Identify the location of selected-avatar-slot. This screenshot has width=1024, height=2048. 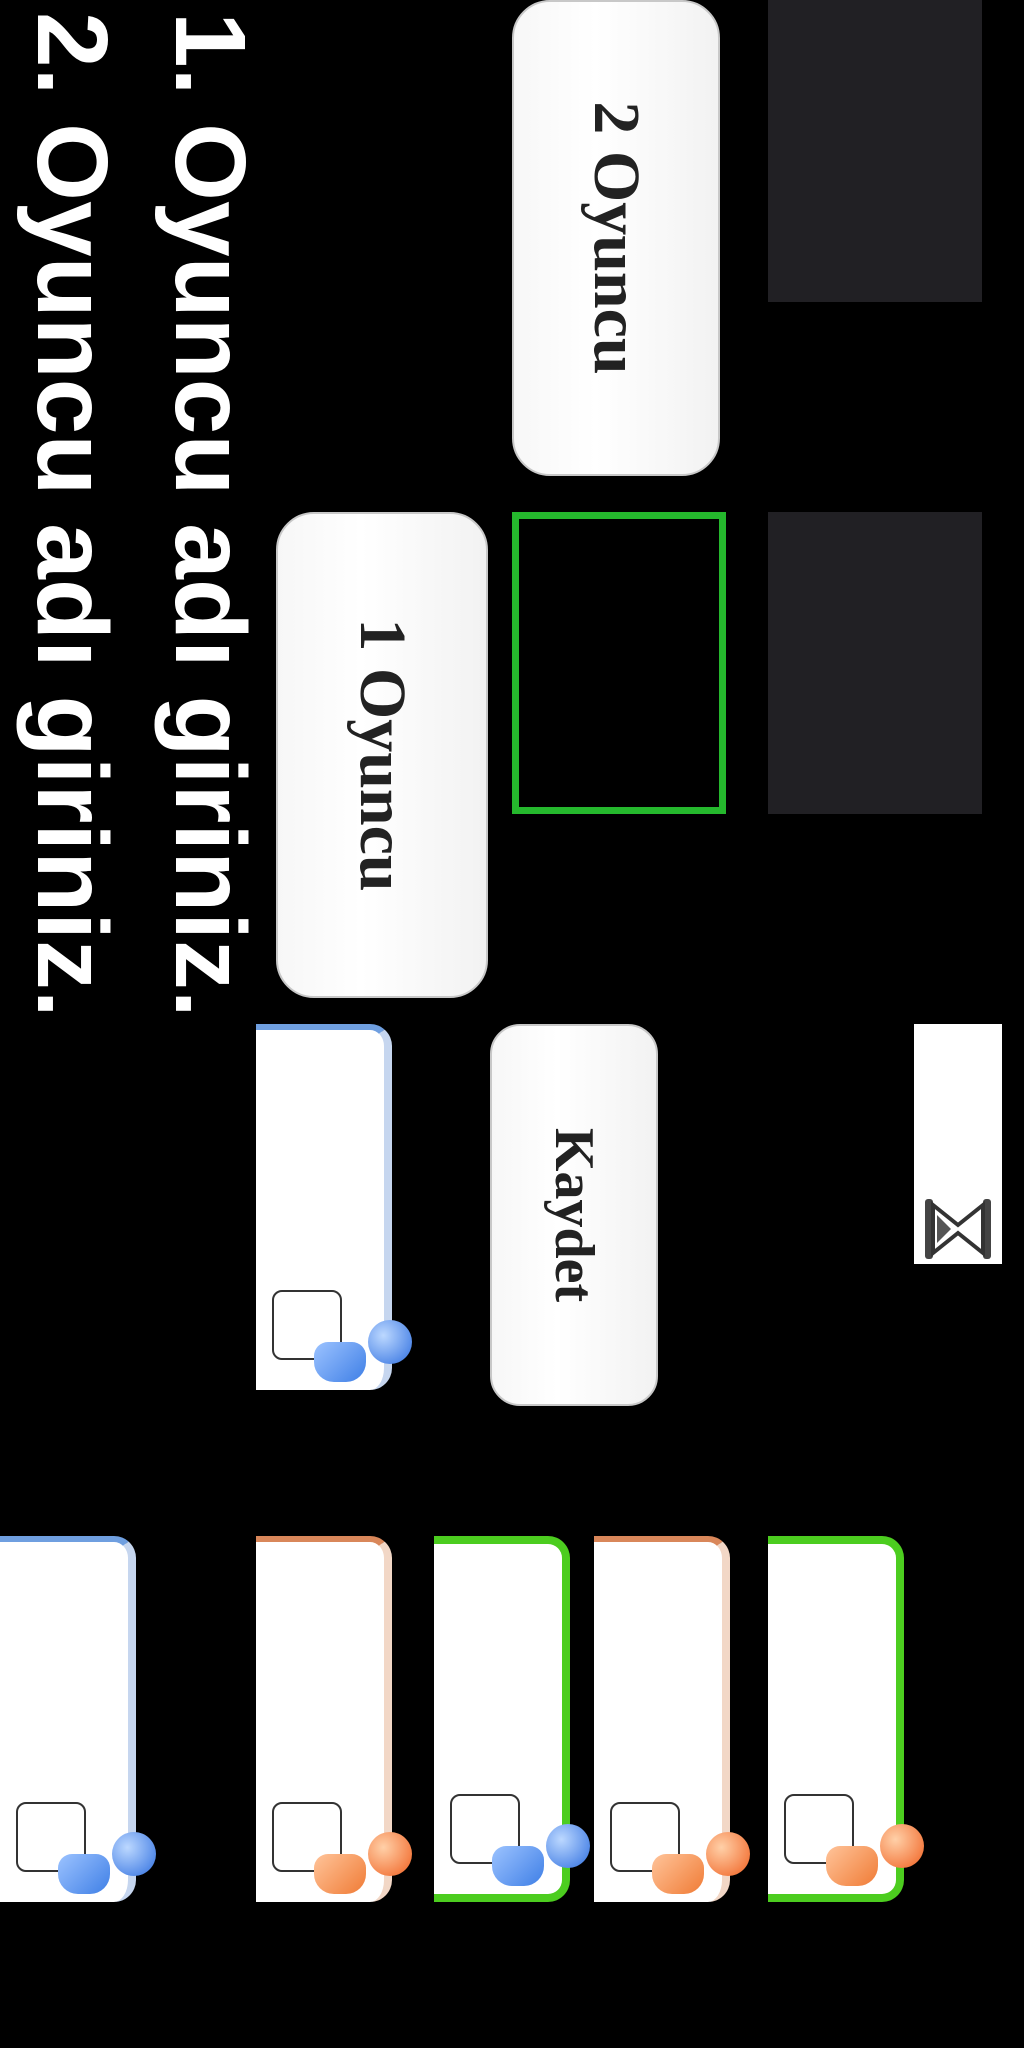
(619, 663).